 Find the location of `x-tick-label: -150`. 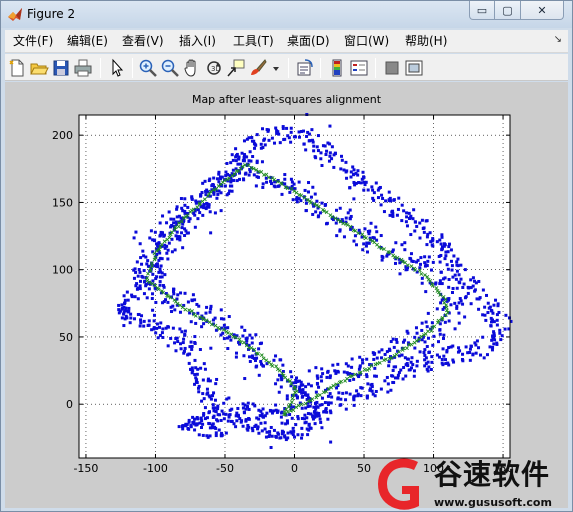

x-tick-label: -150 is located at coordinates (85, 468).